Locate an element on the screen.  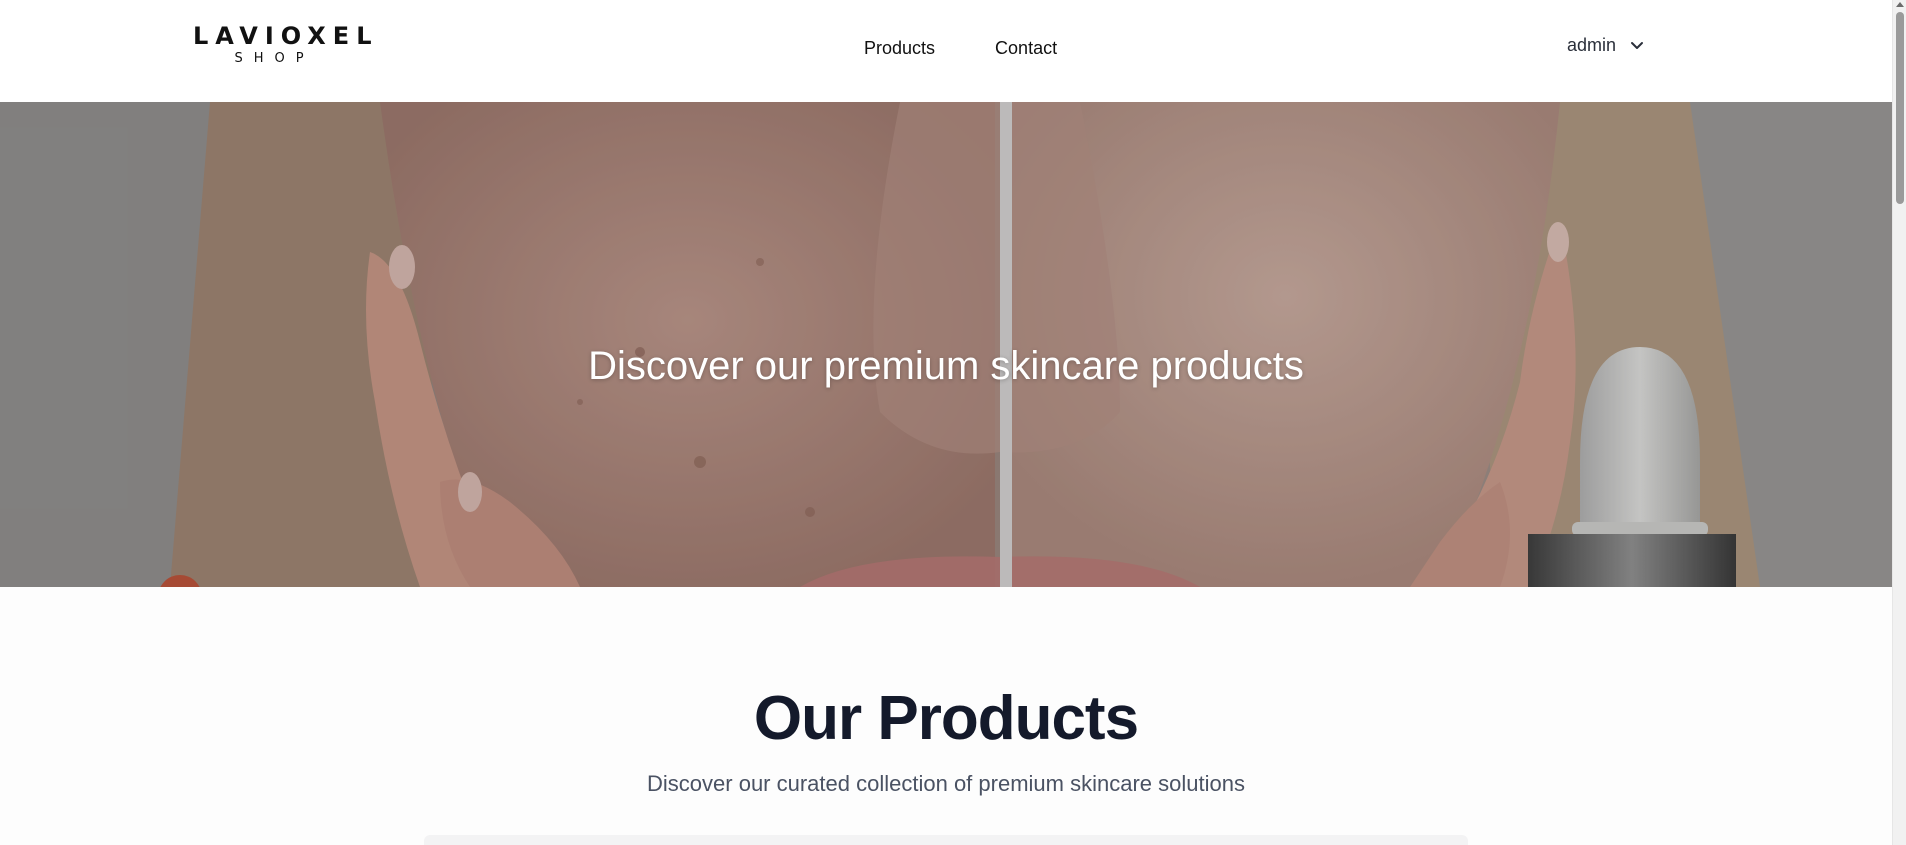
user-menu: admin is located at coordinates (1605, 45).